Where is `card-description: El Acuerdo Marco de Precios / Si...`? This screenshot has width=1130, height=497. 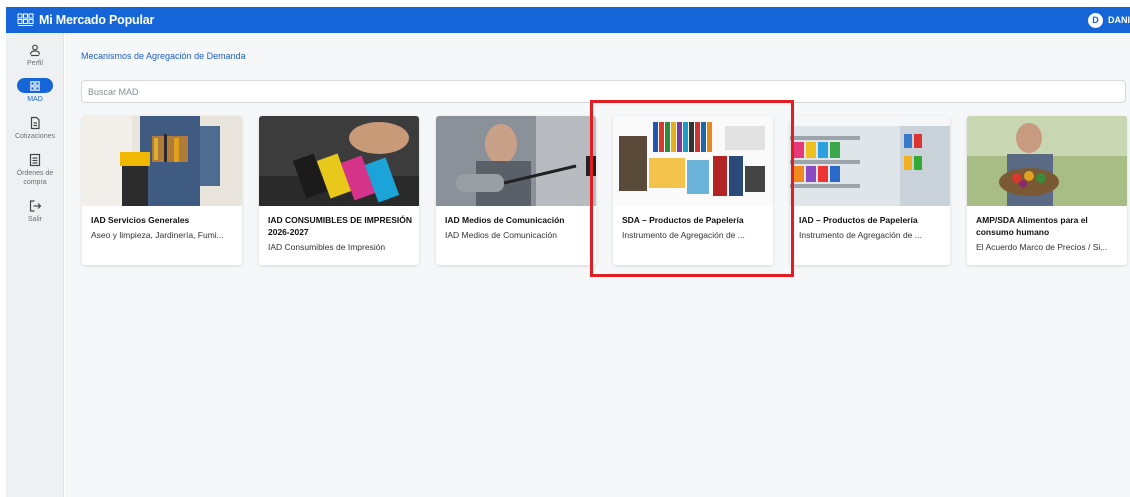 card-description: El Acuerdo Marco de Precios / Si... is located at coordinates (1042, 247).